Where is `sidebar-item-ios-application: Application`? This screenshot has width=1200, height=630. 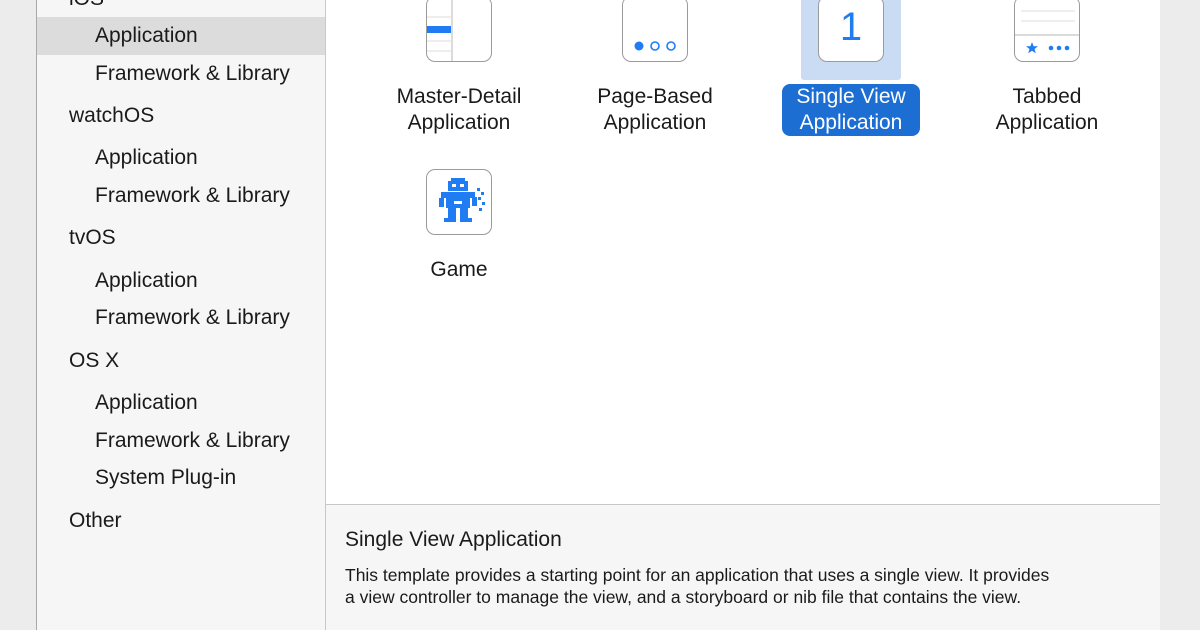
sidebar-item-ios-application: Application is located at coordinates (181, 36).